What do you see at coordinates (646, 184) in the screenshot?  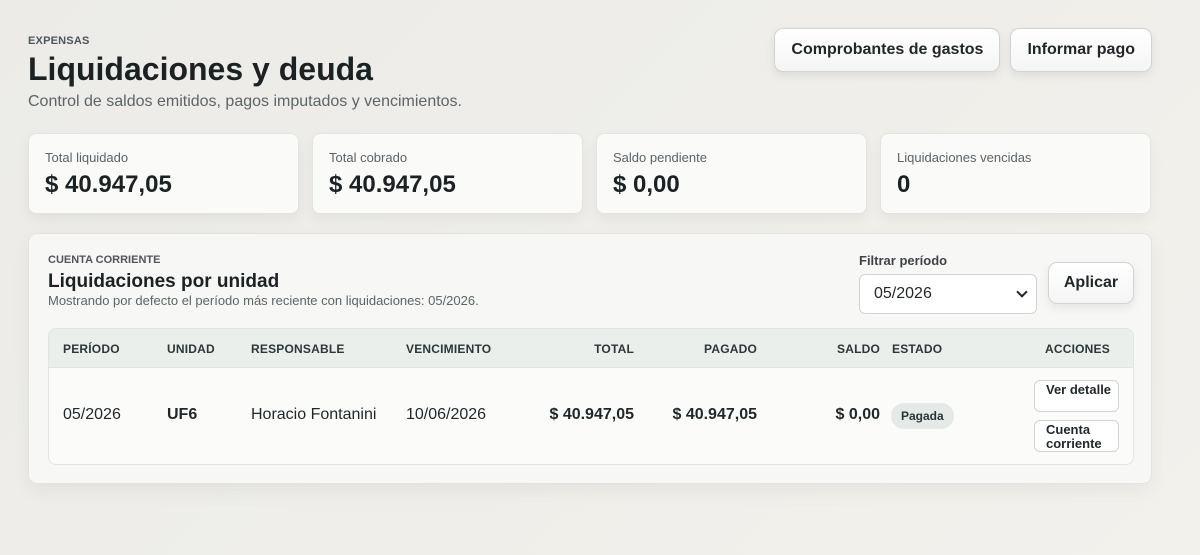 I see `stat-value: $ 0,00` at bounding box center [646, 184].